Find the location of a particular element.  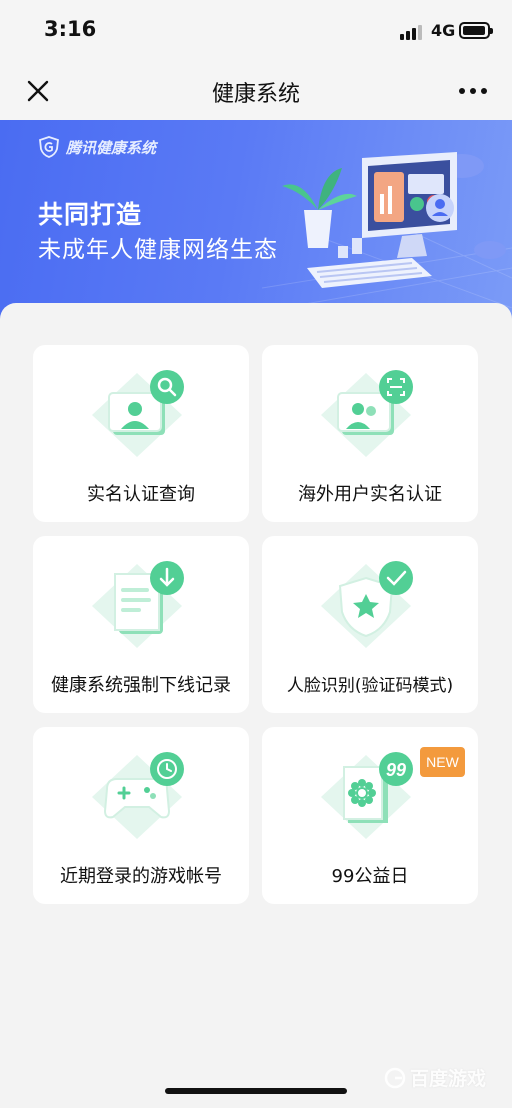

banner-subheadline: 未成年人健康网络生态 is located at coordinates (158, 250).